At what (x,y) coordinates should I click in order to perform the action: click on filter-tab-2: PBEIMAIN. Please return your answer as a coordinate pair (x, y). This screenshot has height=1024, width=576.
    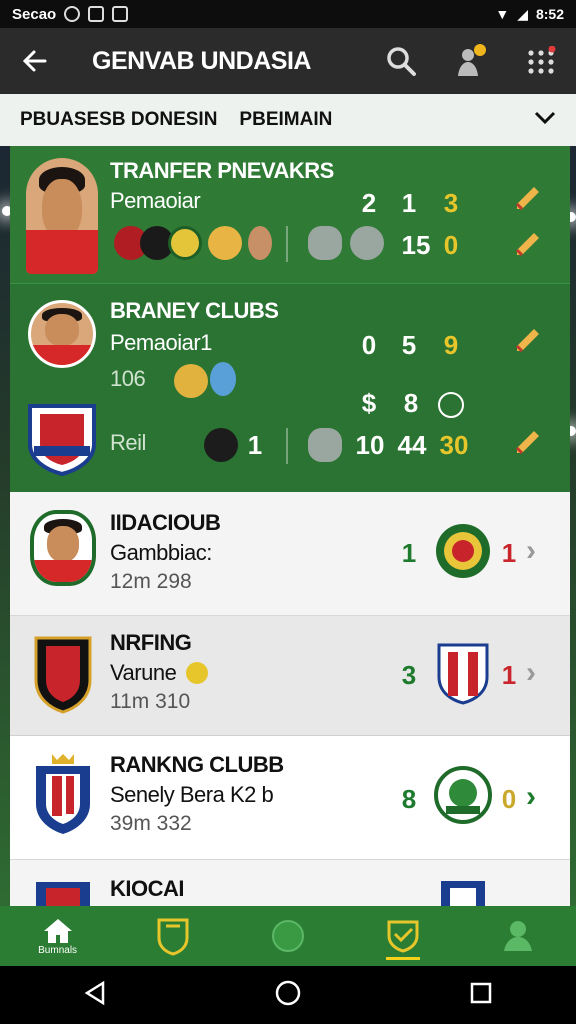
    Looking at the image, I should click on (285, 120).